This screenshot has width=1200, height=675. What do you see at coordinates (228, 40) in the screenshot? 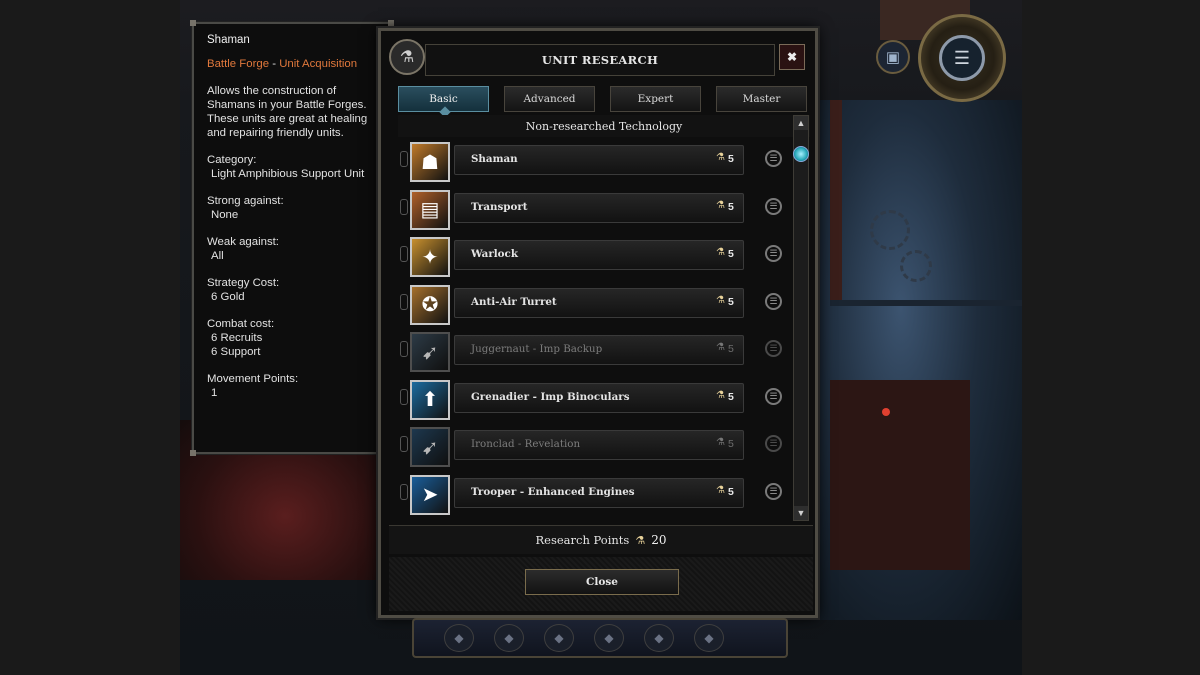
I see `tooltip-title: Shaman` at bounding box center [228, 40].